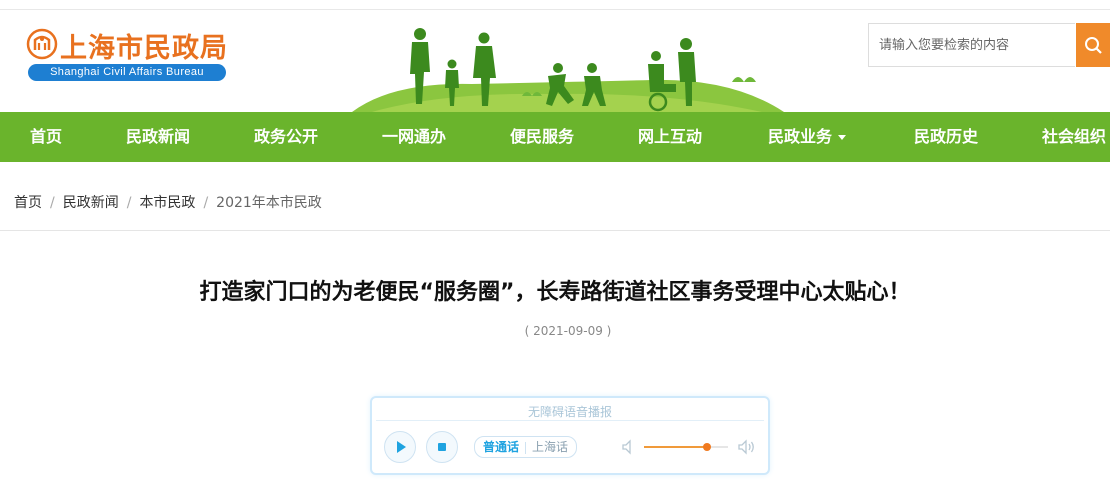 This screenshot has height=487, width=1110. I want to click on search-icon, so click(1093, 45).